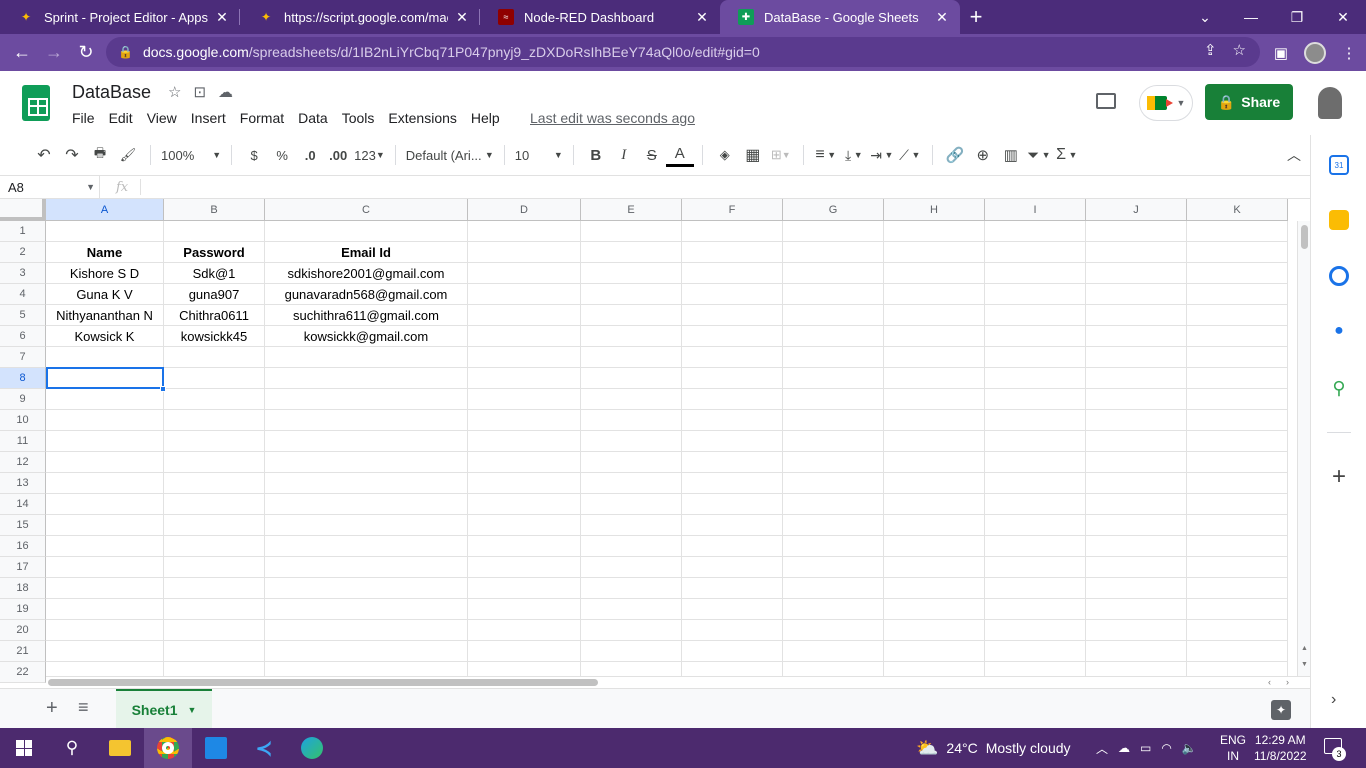 The height and width of the screenshot is (768, 1366). I want to click on file-explorer-icon, so click(120, 748).